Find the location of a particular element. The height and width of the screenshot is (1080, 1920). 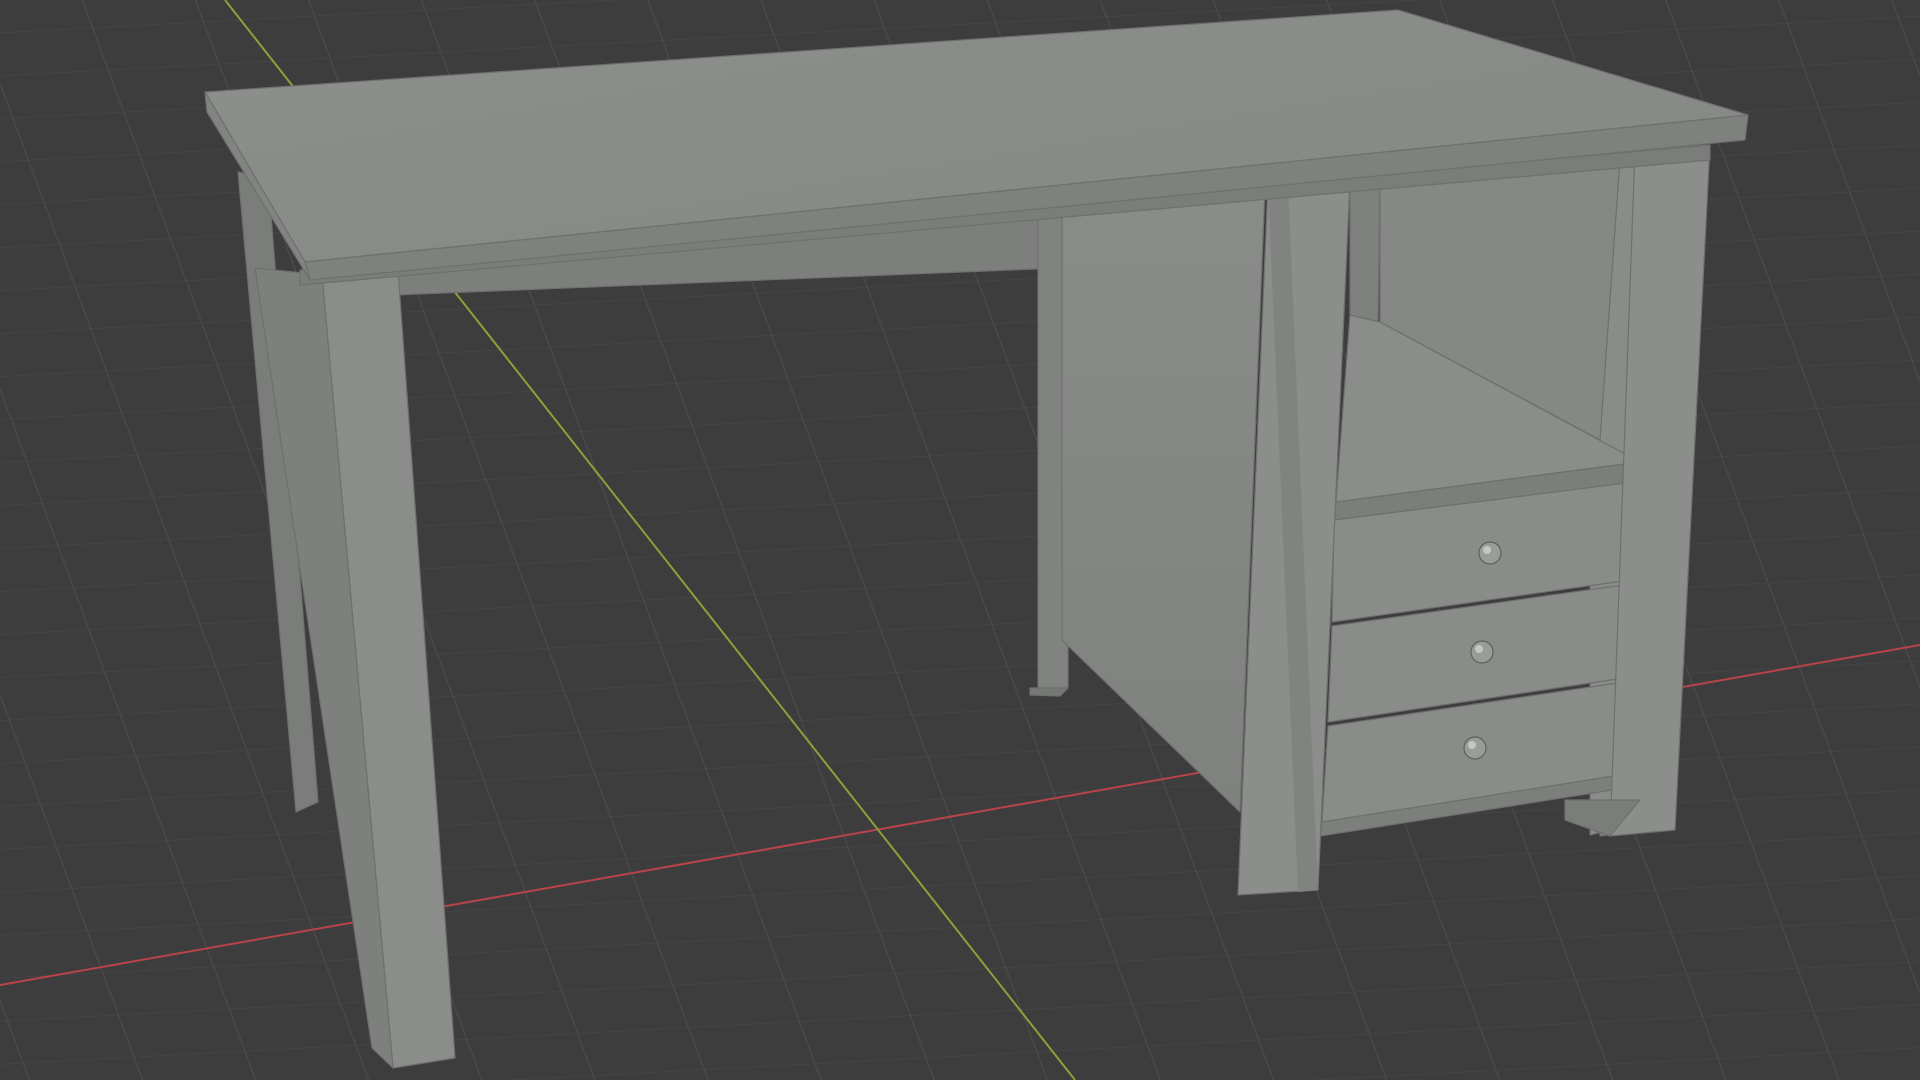

drawer-knob-middle is located at coordinates (1482, 652).